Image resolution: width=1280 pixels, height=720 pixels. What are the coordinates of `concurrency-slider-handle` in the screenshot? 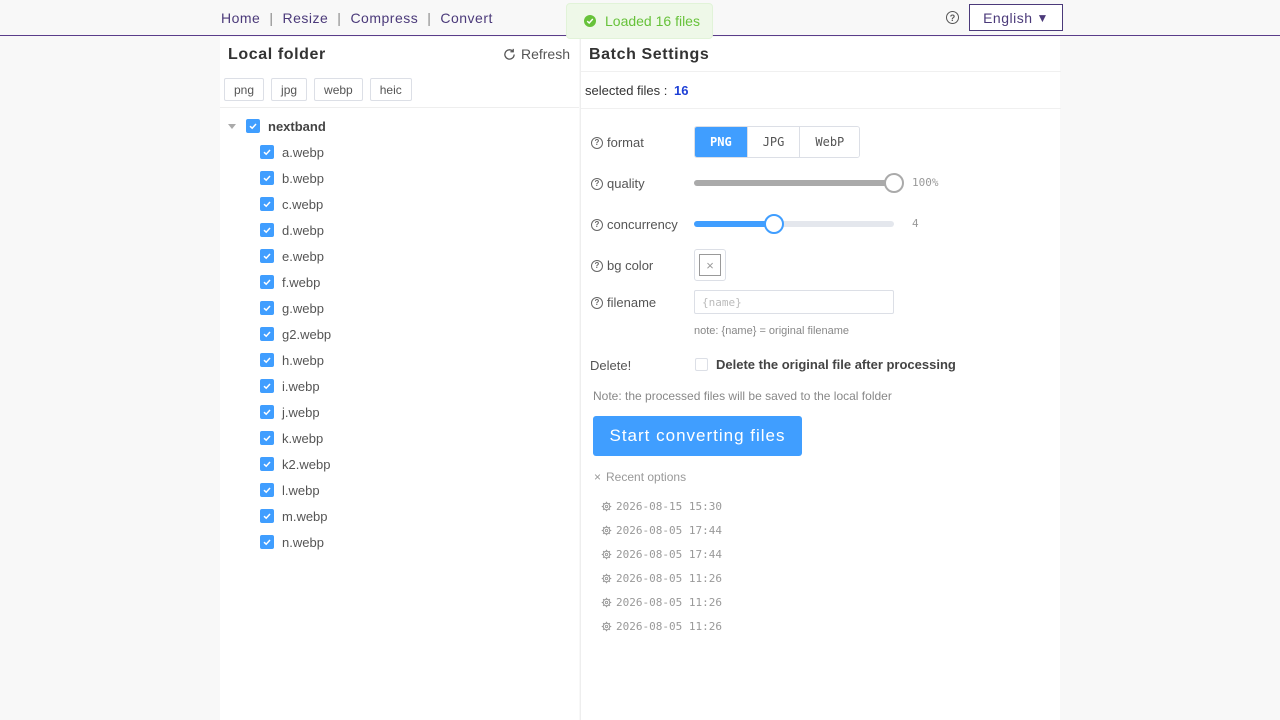 It's located at (774, 224).